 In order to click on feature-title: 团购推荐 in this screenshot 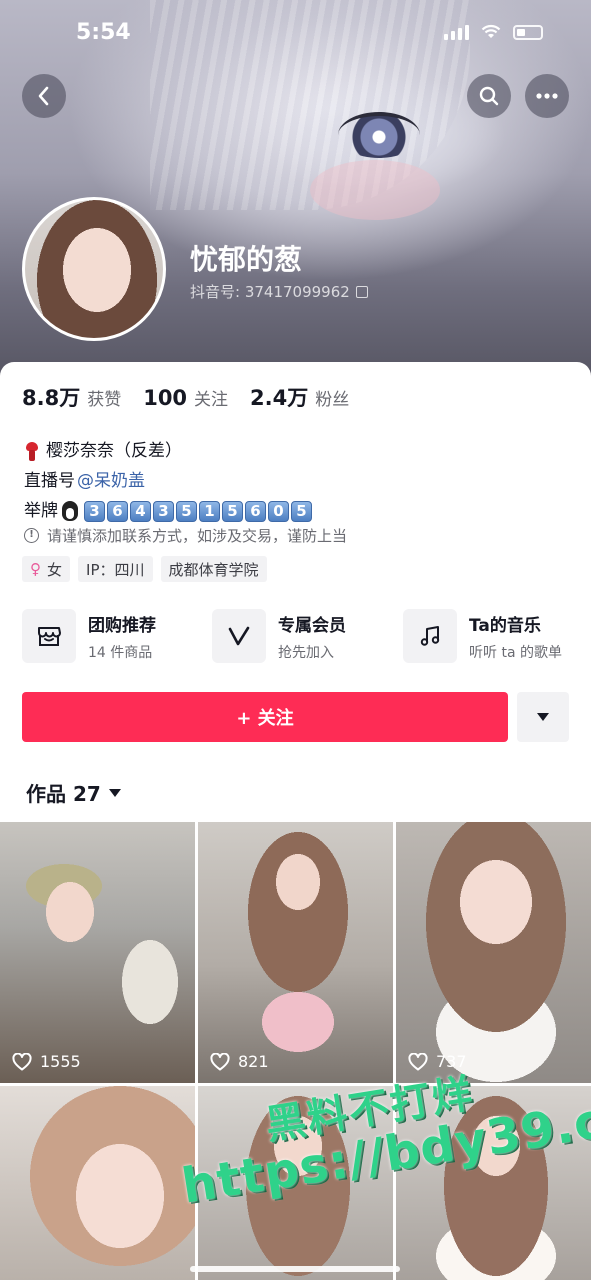, I will do `click(122, 625)`.